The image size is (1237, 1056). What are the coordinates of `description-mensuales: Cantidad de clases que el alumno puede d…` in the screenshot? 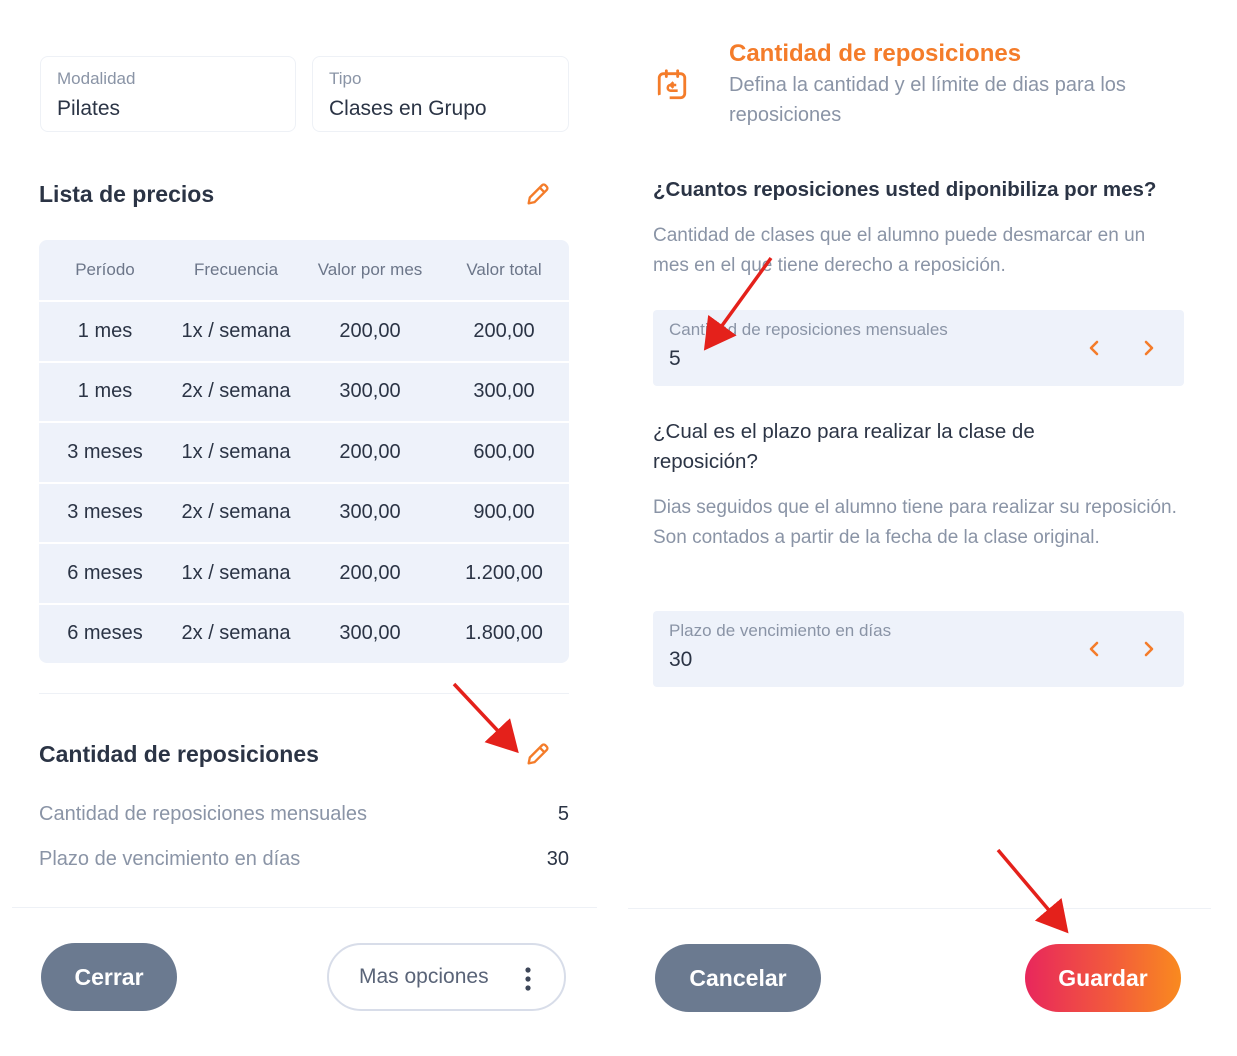 It's located at (899, 250).